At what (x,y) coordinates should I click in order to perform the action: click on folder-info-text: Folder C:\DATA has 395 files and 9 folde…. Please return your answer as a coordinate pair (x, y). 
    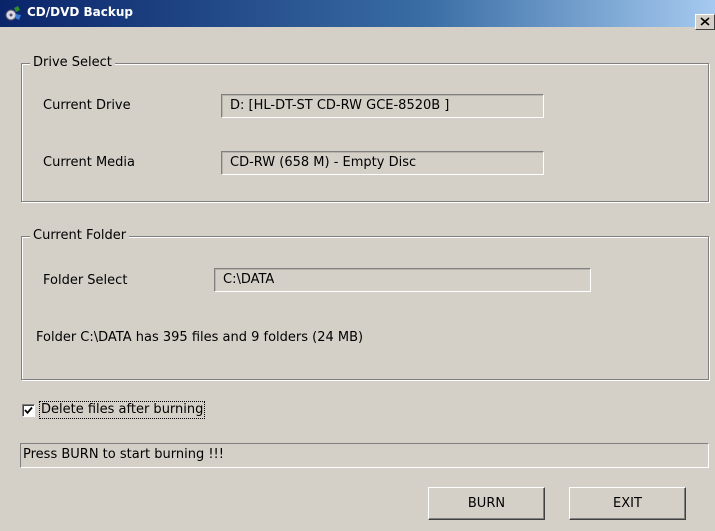
    Looking at the image, I should click on (200, 337).